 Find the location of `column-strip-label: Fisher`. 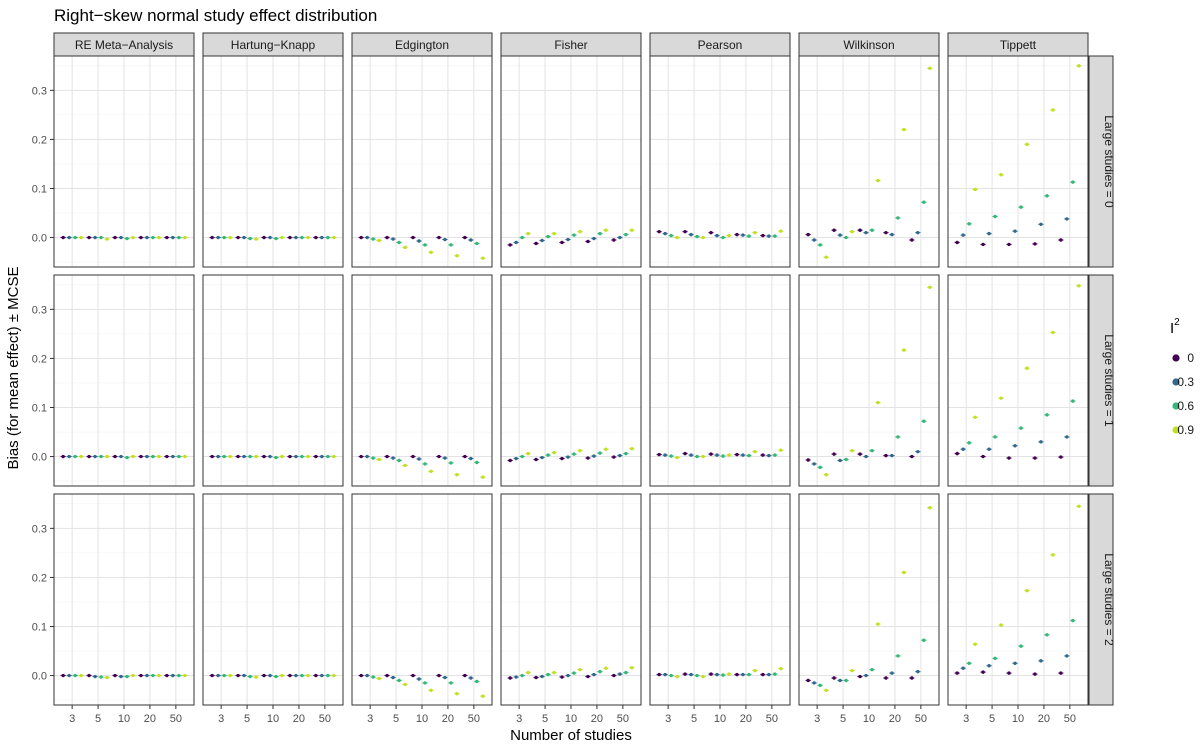

column-strip-label: Fisher is located at coordinates (570, 45).